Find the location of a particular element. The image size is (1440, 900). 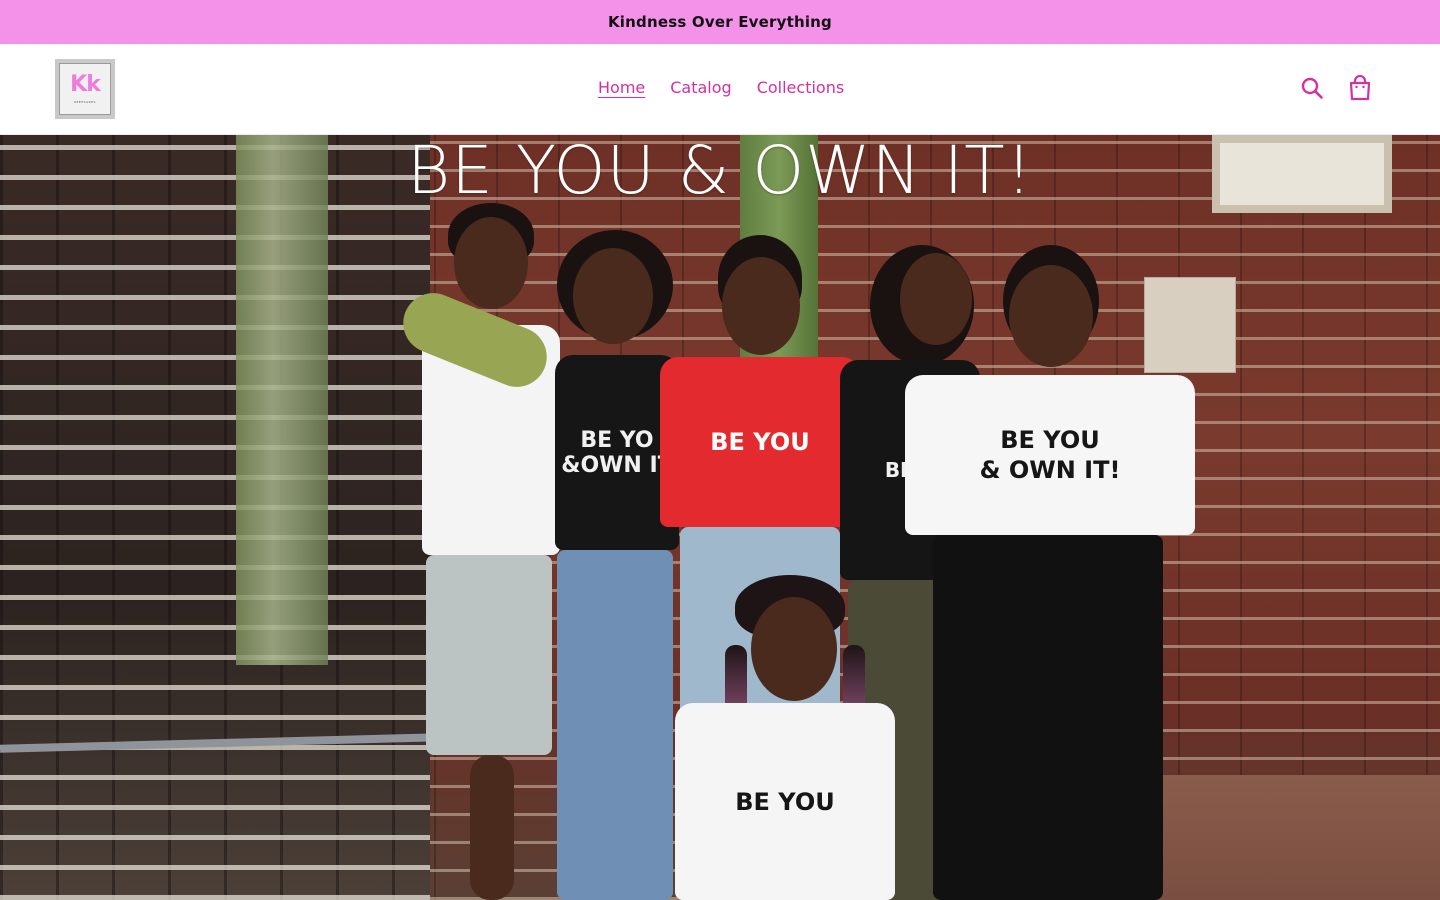

nav-home: Home is located at coordinates (621, 87).